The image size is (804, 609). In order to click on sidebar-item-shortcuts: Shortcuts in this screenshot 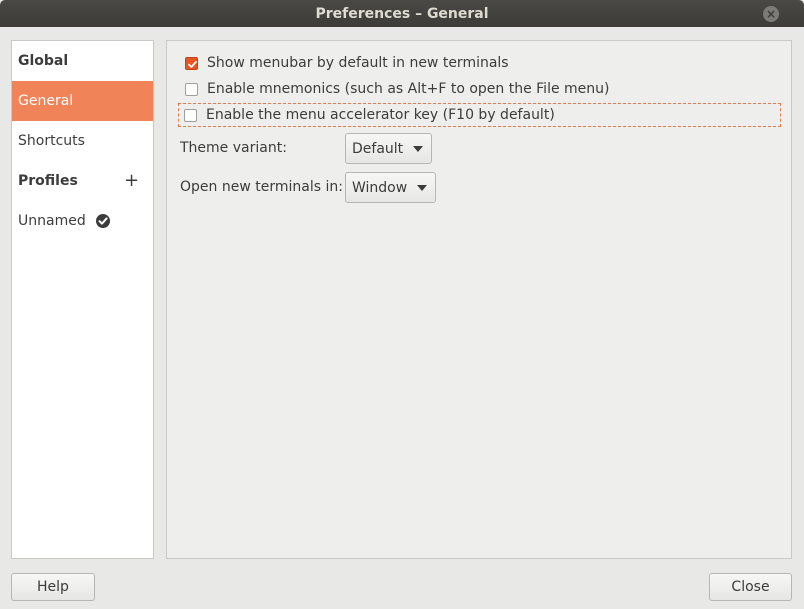, I will do `click(82, 141)`.